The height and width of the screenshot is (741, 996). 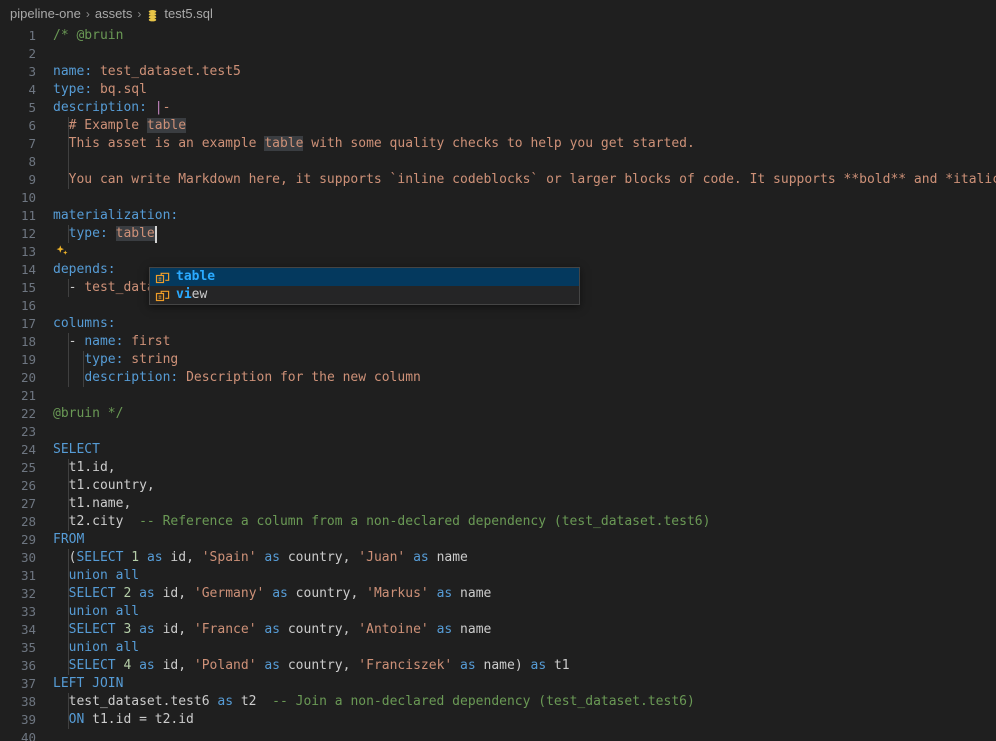 I want to click on line-number: 2, so click(x=32, y=53).